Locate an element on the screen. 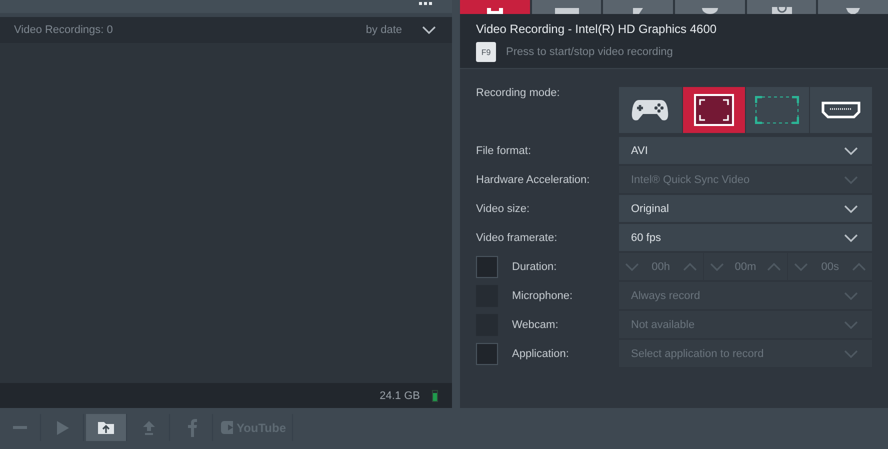 This screenshot has width=888, height=449. option-label: Application: is located at coordinates (541, 354).